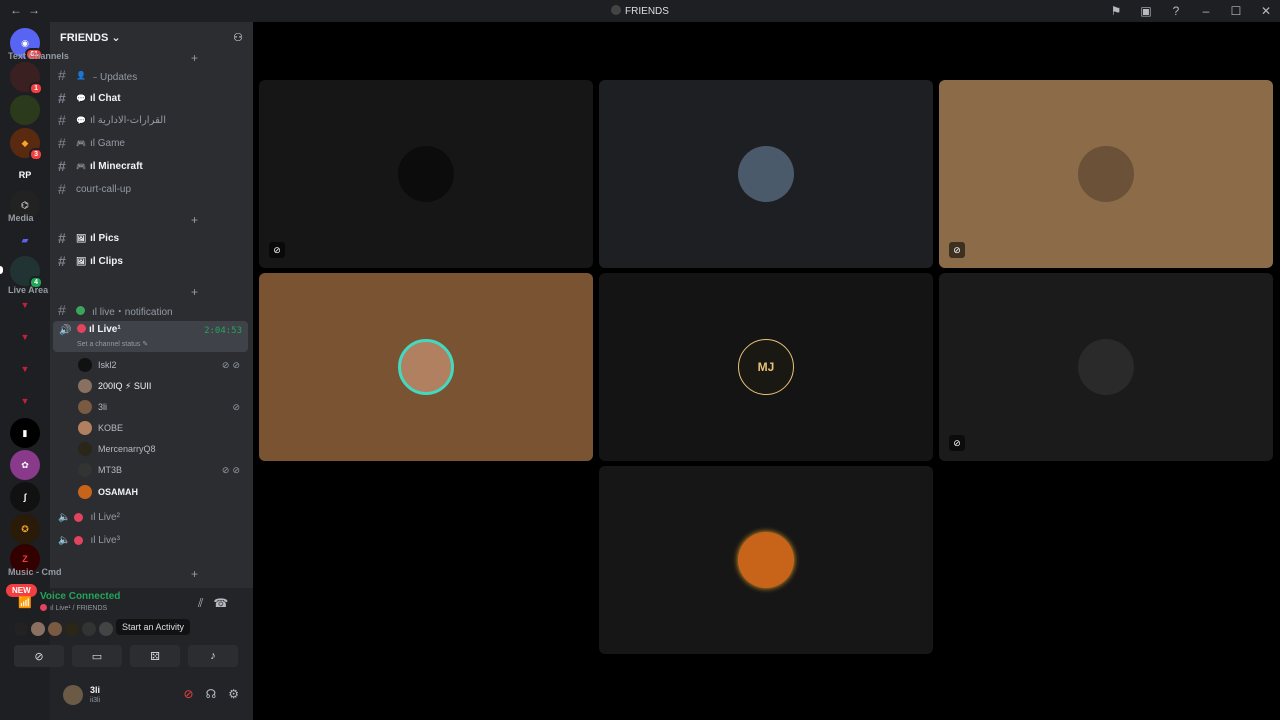 The image size is (1280, 720). What do you see at coordinates (205, 603) in the screenshot?
I see `noise-suppression-icon: ⫽` at bounding box center [205, 603].